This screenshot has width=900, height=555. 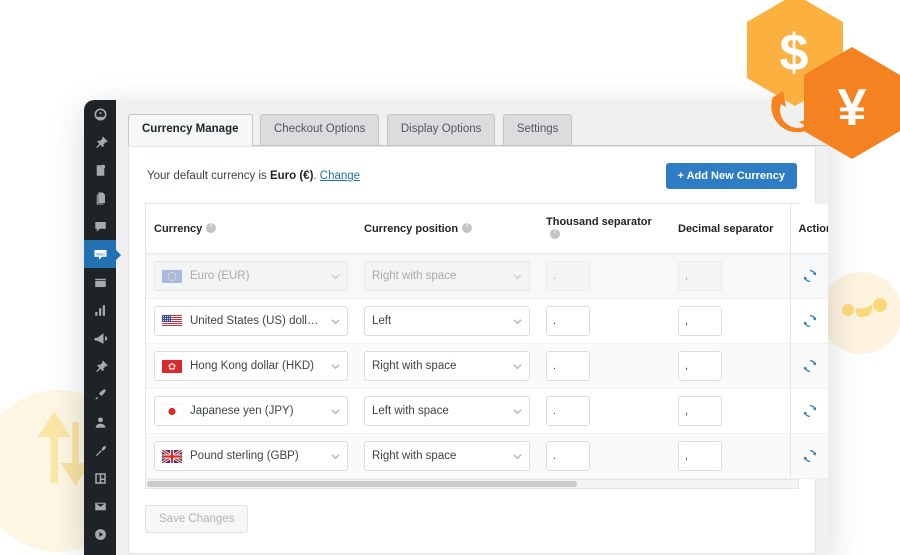 What do you see at coordinates (100, 170) in the screenshot?
I see `sidebar-item-media` at bounding box center [100, 170].